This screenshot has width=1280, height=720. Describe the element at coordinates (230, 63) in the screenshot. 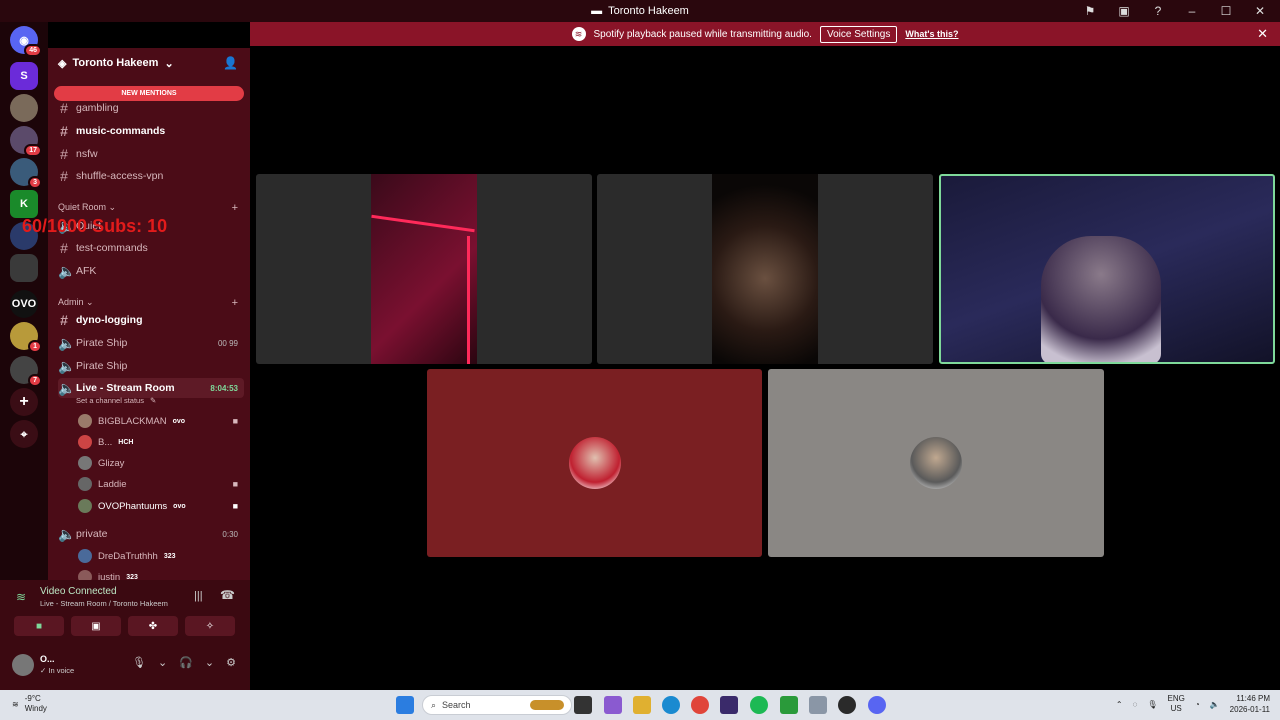

I see `invite-people-icon: 👤` at that location.